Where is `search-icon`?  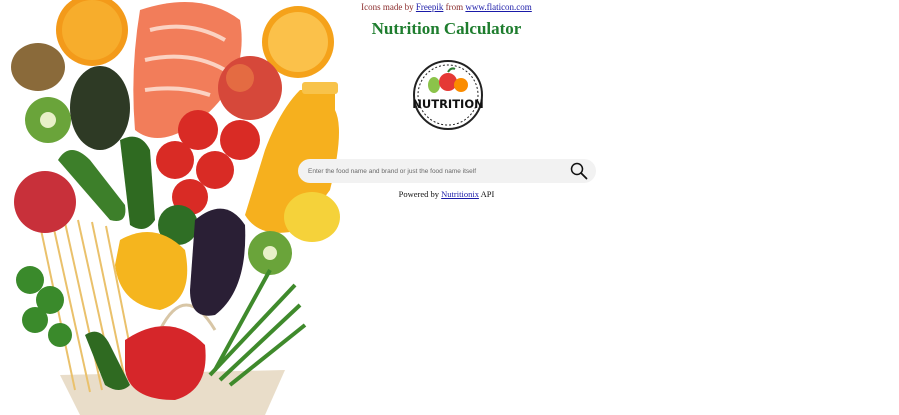 search-icon is located at coordinates (579, 171).